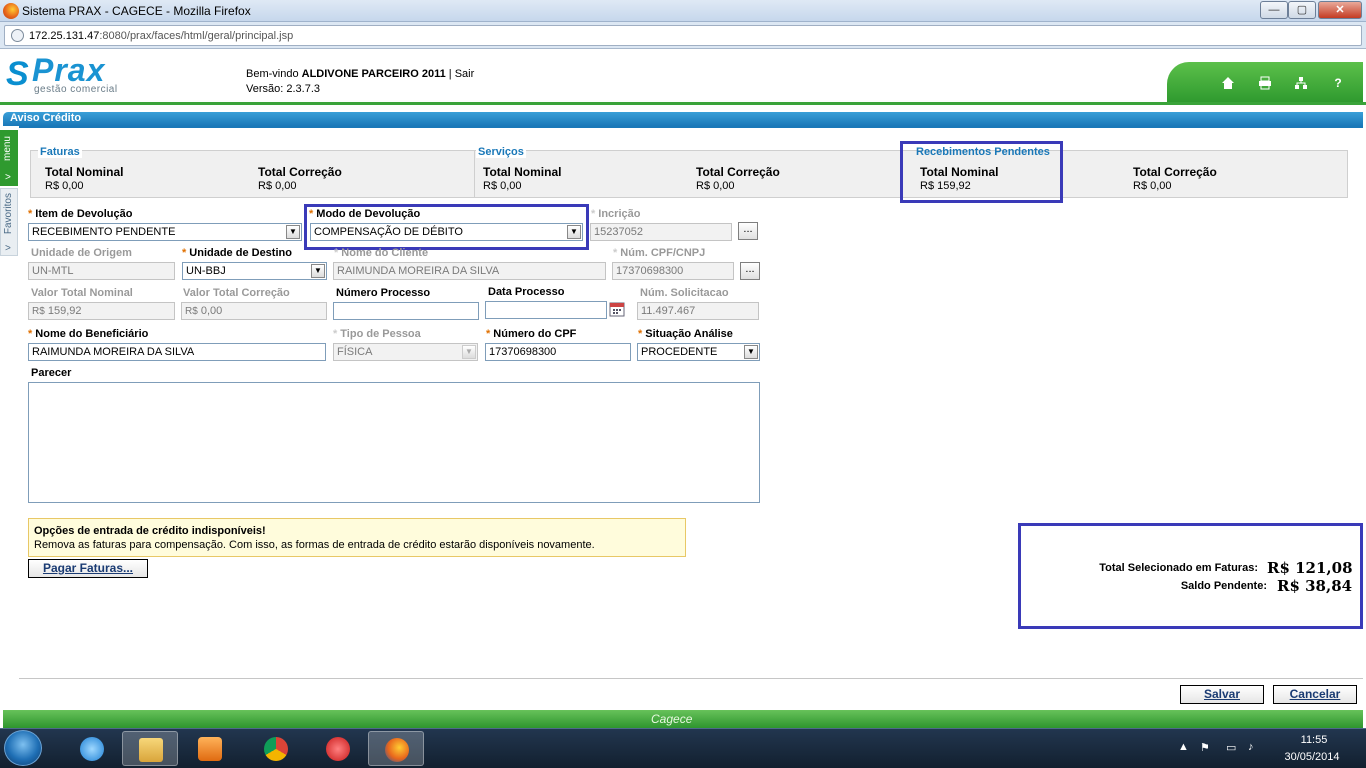 Image resolution: width=1366 pixels, height=768 pixels. What do you see at coordinates (394, 442) in the screenshot?
I see `parecer-textarea` at bounding box center [394, 442].